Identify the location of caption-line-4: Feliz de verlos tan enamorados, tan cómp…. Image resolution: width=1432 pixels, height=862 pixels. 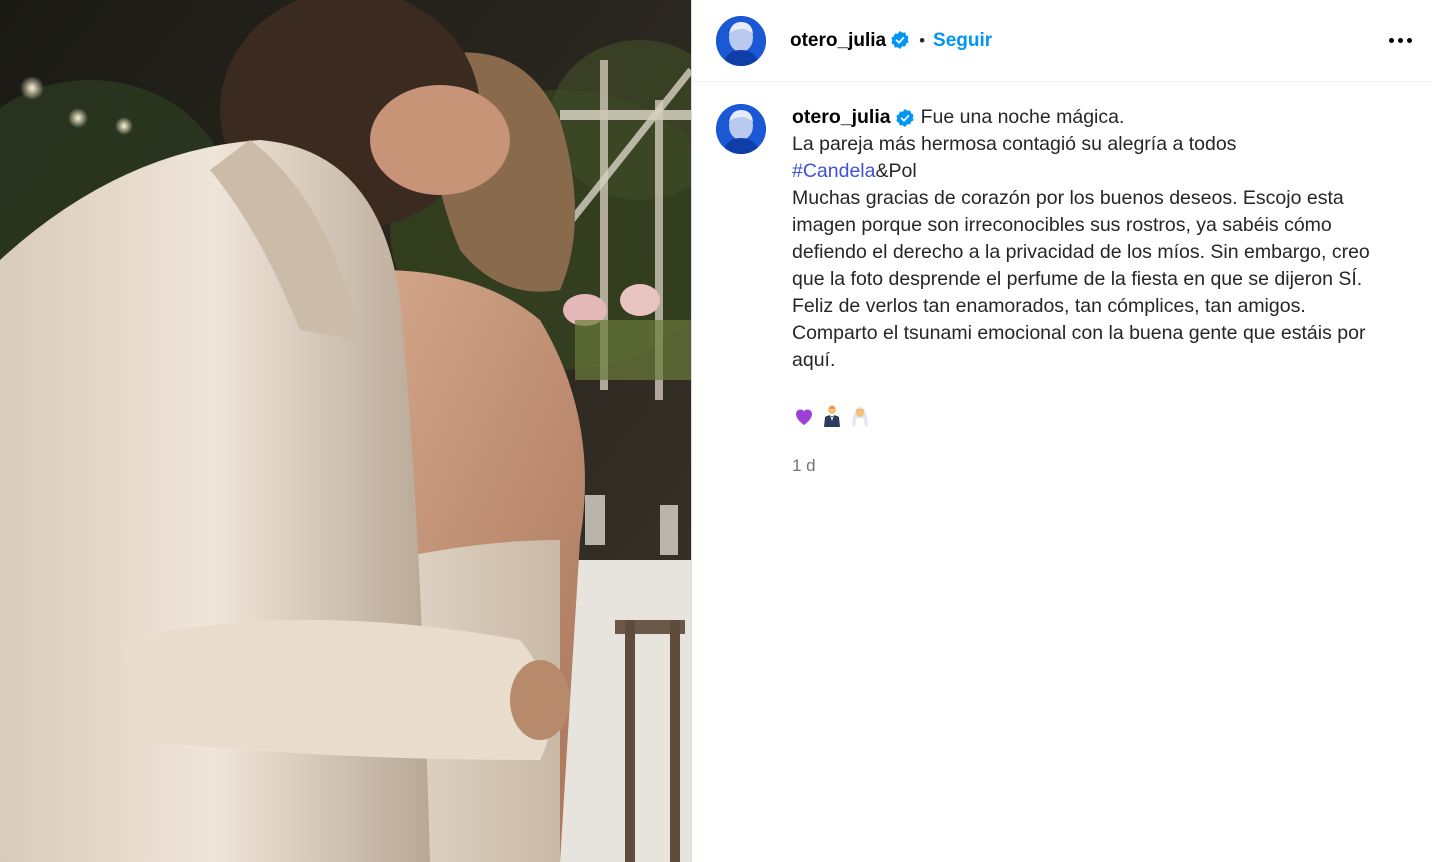
(1079, 333).